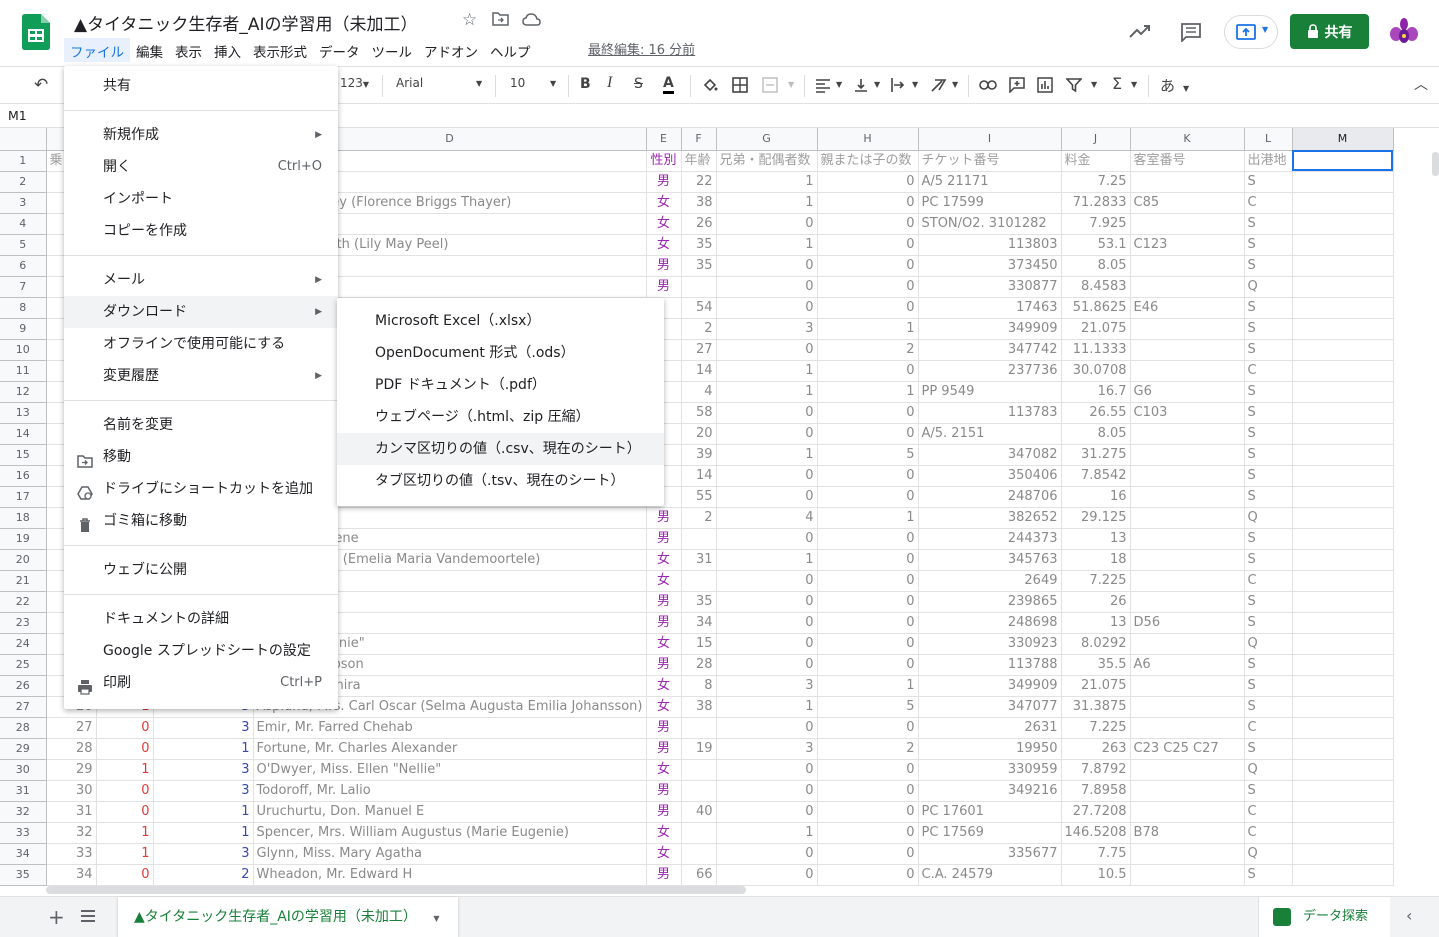  I want to click on all-sheets-icon, so click(88, 916).